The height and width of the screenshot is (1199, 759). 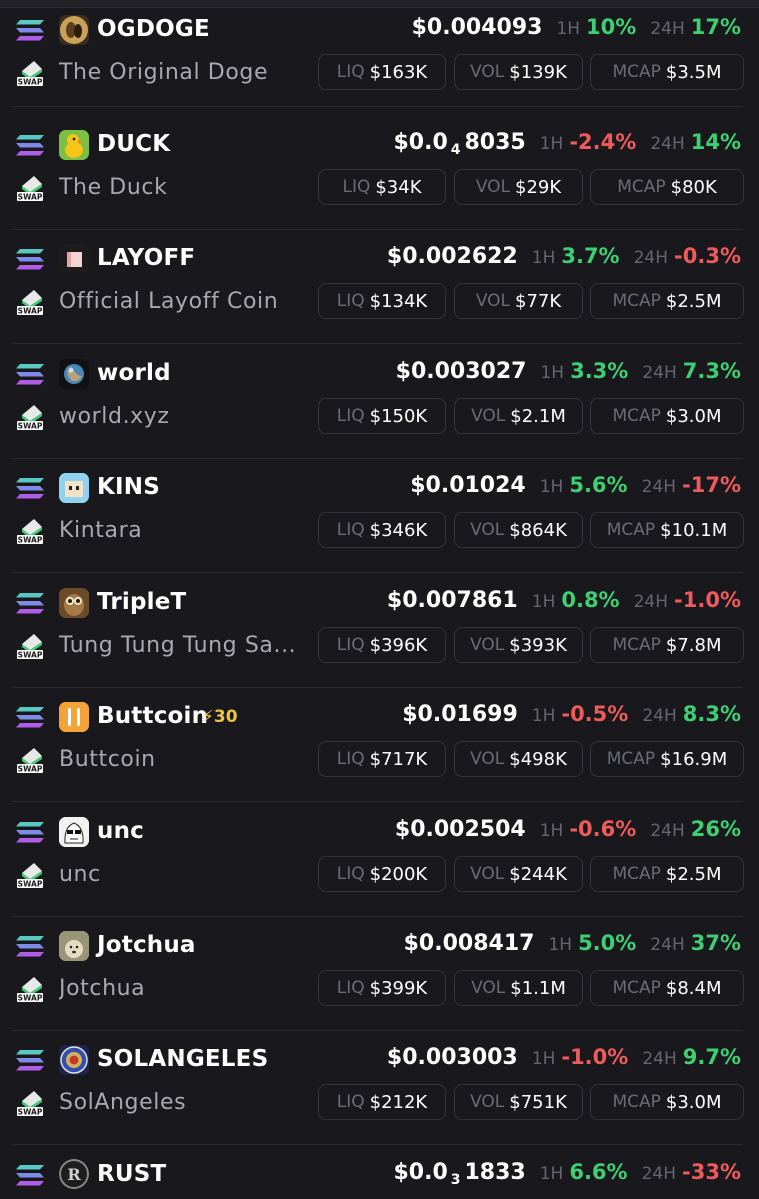 What do you see at coordinates (538, 301) in the screenshot?
I see `vol-value: $77K` at bounding box center [538, 301].